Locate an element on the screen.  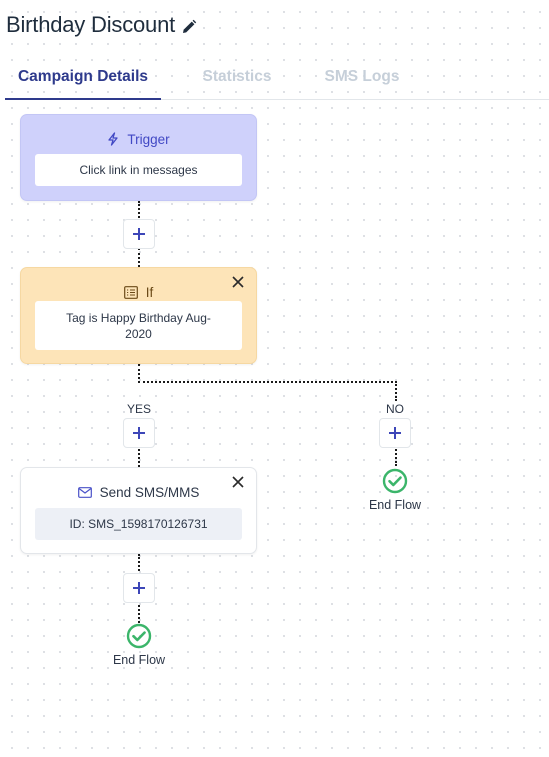
send-sms-node-header: Send SMS/MMS is located at coordinates (138, 492).